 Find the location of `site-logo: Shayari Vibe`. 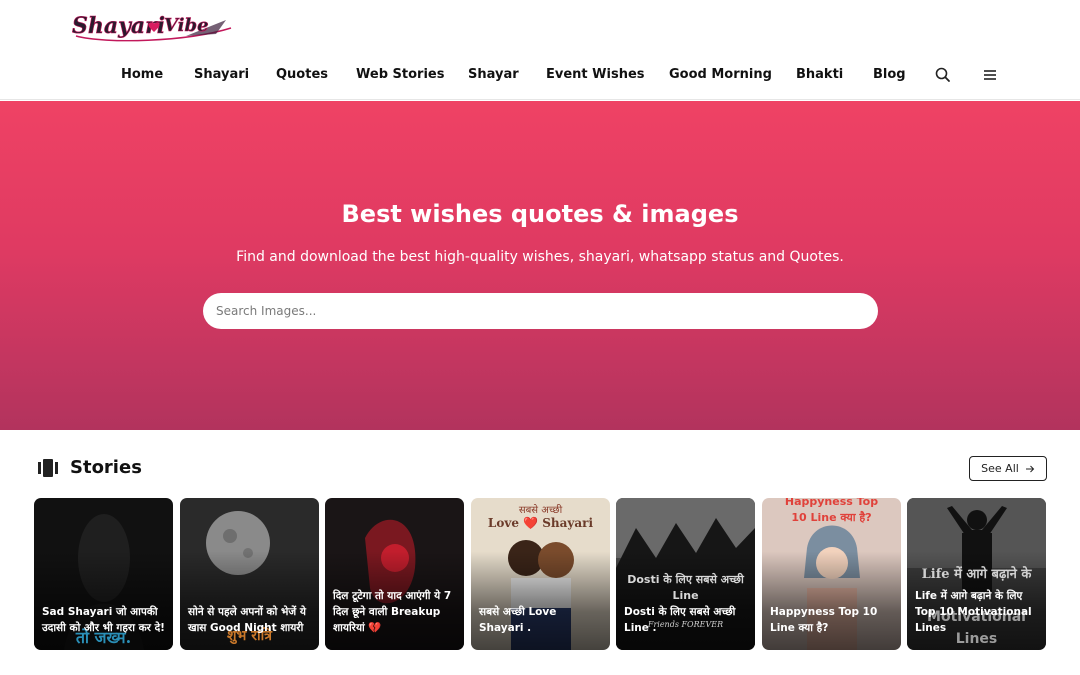

site-logo: Shayari Vibe is located at coordinates (152, 26).